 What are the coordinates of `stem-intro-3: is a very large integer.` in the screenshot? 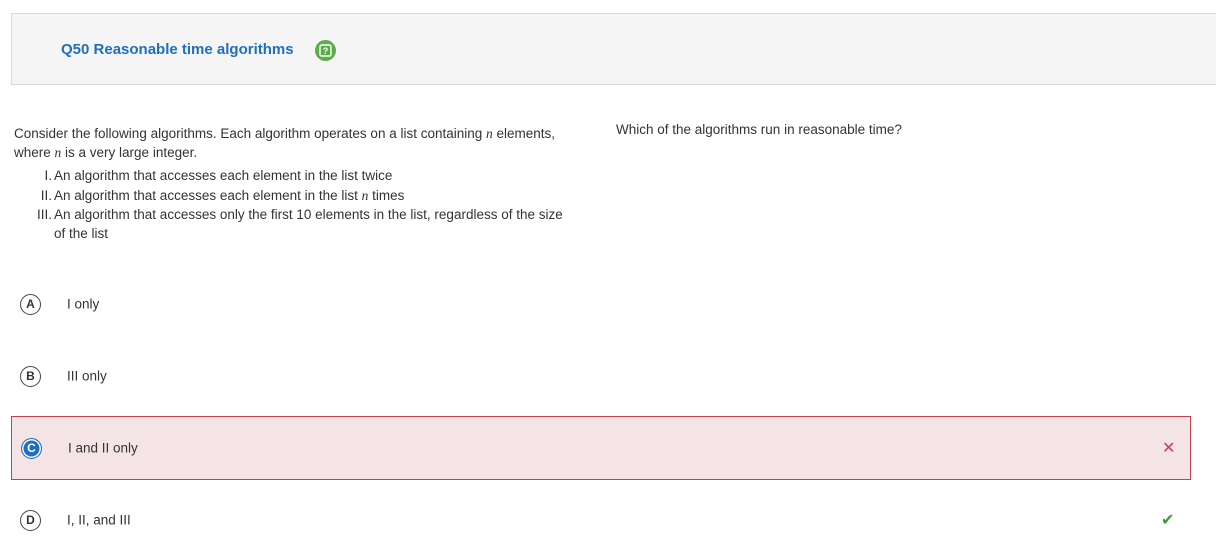 It's located at (129, 152).